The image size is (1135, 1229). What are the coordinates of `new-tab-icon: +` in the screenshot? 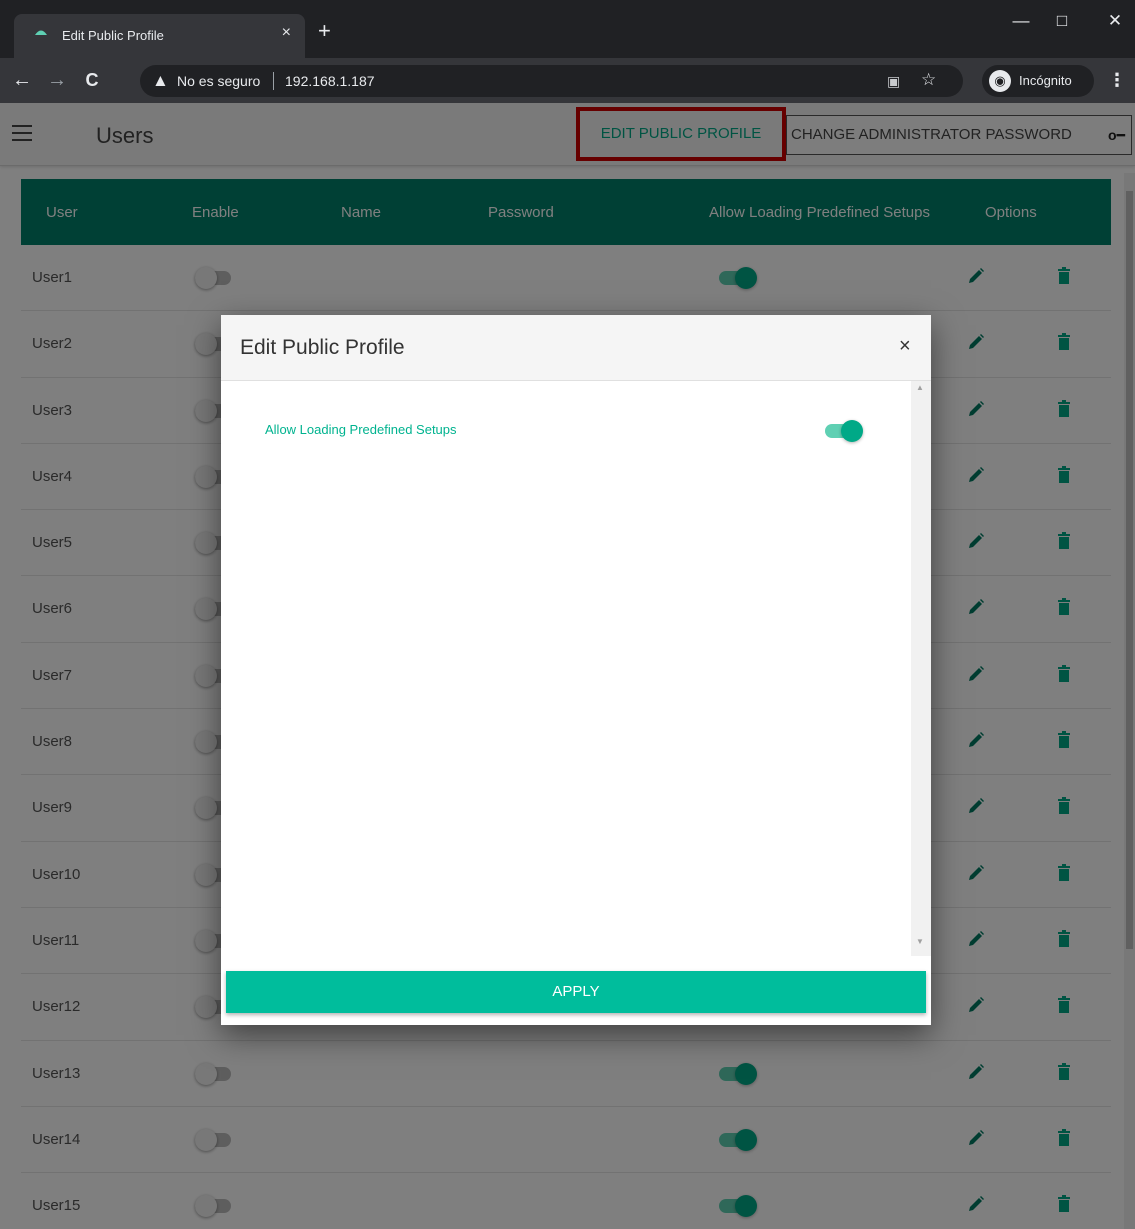 It's located at (324, 31).